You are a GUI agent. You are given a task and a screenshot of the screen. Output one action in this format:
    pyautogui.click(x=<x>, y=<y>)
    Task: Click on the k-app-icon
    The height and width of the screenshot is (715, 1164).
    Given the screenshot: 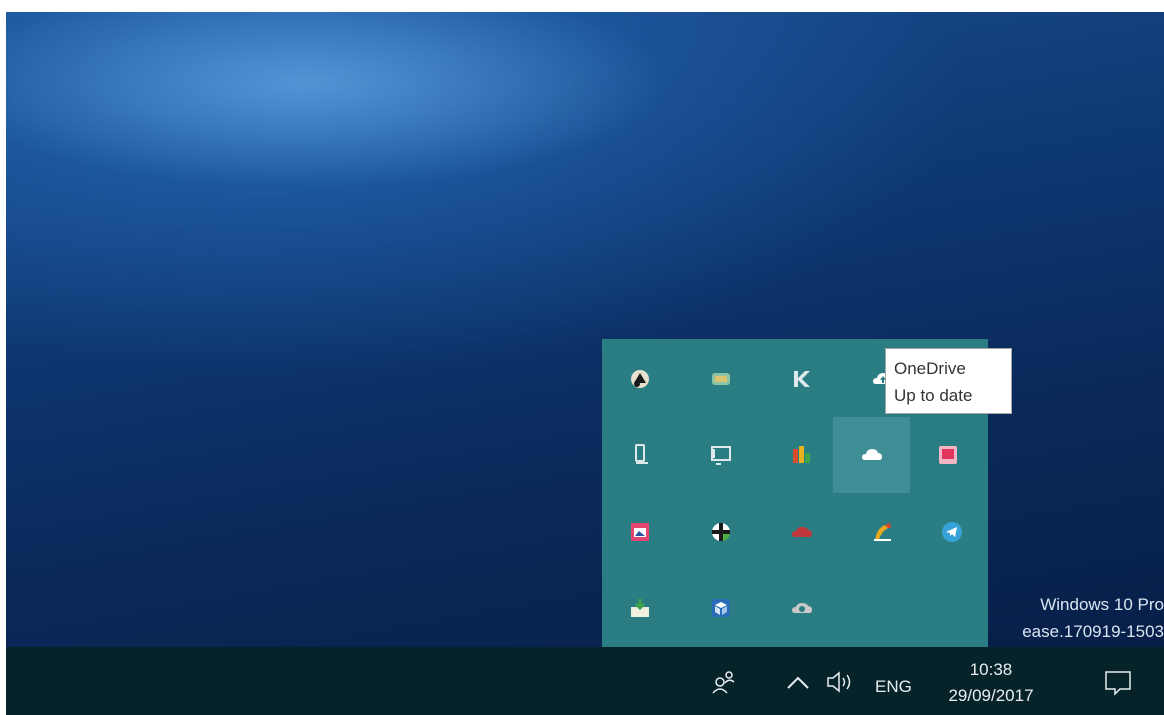 What is the action you would take?
    pyautogui.click(x=802, y=379)
    